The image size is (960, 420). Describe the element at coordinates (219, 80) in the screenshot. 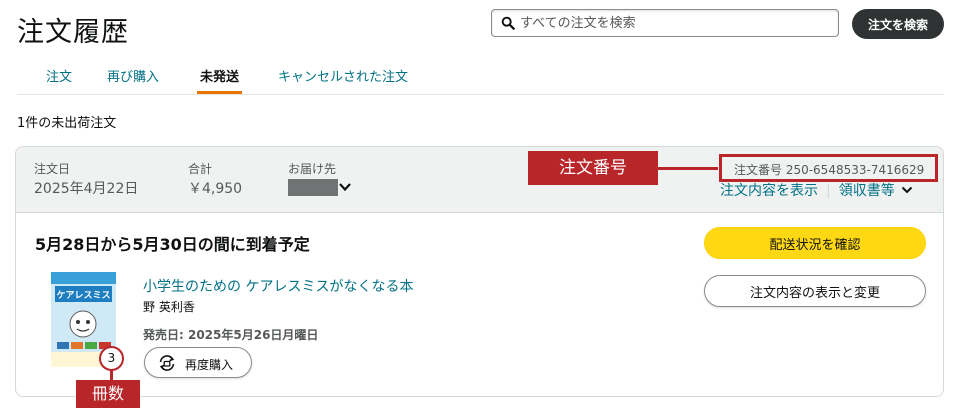

I see `tab-not-shipped: 未発送` at that location.